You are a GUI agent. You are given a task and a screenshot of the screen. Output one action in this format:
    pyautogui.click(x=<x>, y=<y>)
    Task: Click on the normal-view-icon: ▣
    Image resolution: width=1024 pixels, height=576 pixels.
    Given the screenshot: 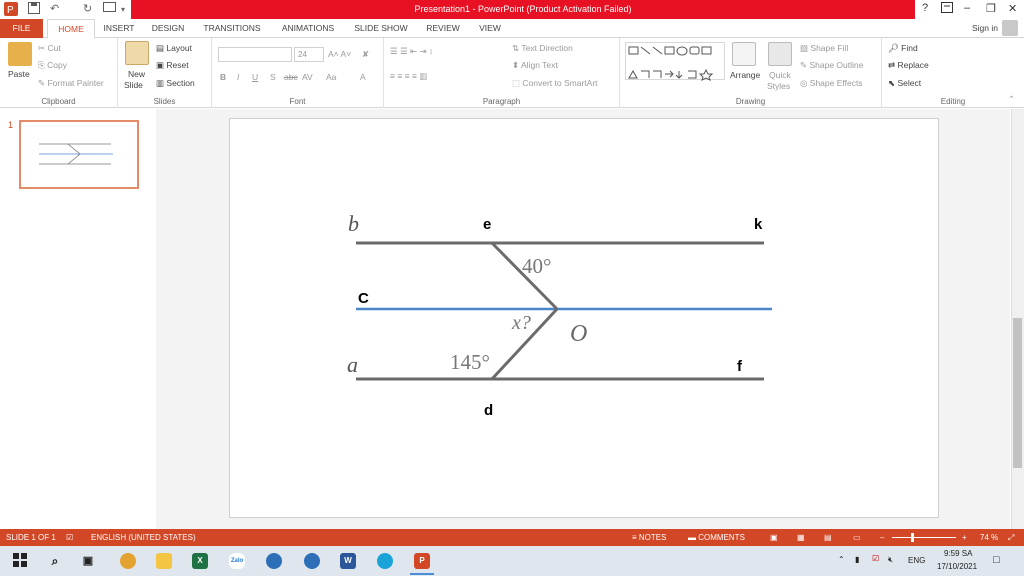 What is the action you would take?
    pyautogui.click(x=774, y=537)
    